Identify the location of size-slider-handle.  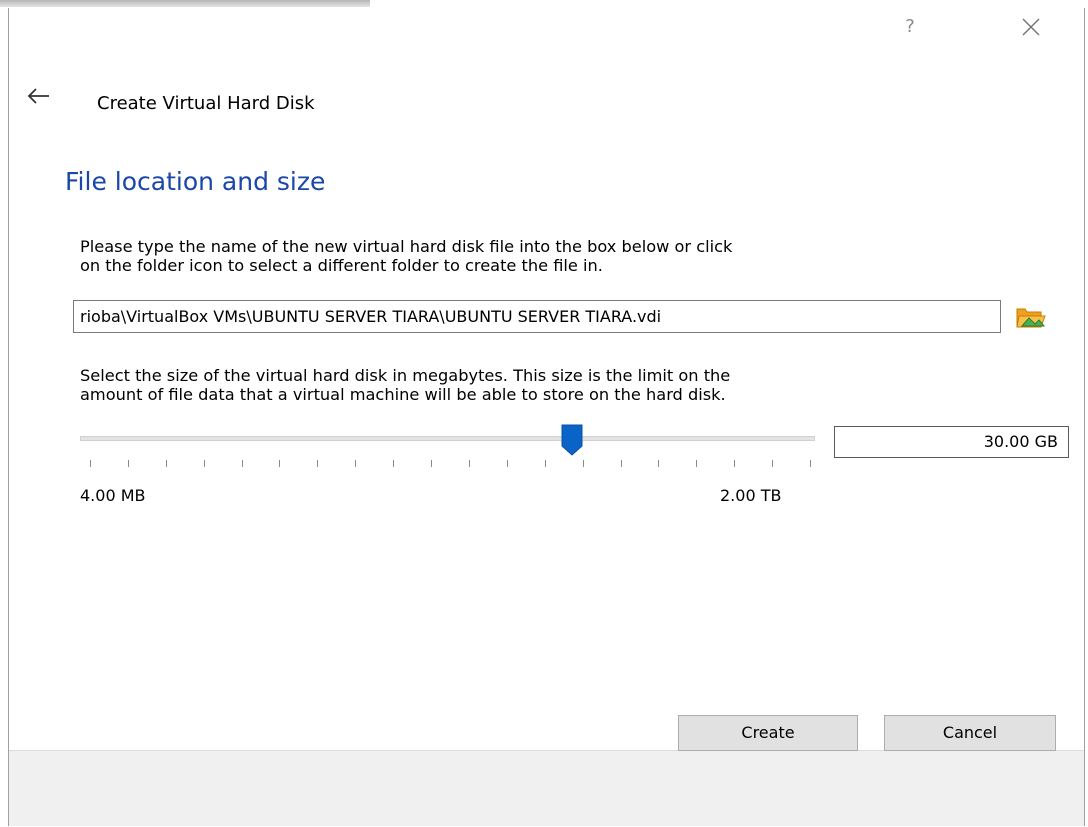
(572, 440).